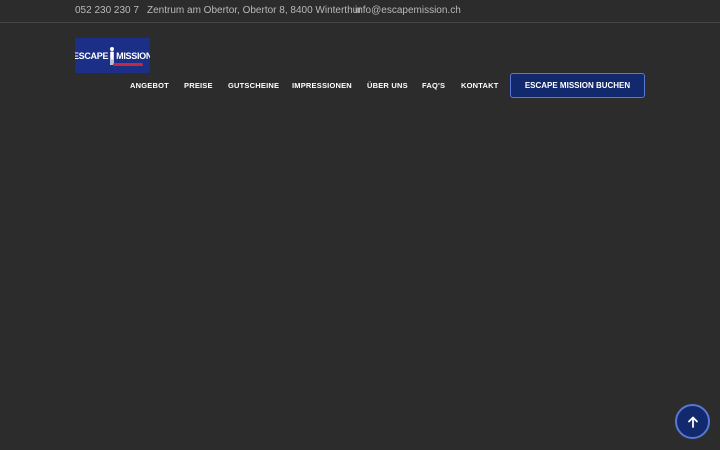 This screenshot has height=450, width=720. I want to click on book-escape-mission-button: ESCAPE MISSION BUCHEN, so click(577, 85).